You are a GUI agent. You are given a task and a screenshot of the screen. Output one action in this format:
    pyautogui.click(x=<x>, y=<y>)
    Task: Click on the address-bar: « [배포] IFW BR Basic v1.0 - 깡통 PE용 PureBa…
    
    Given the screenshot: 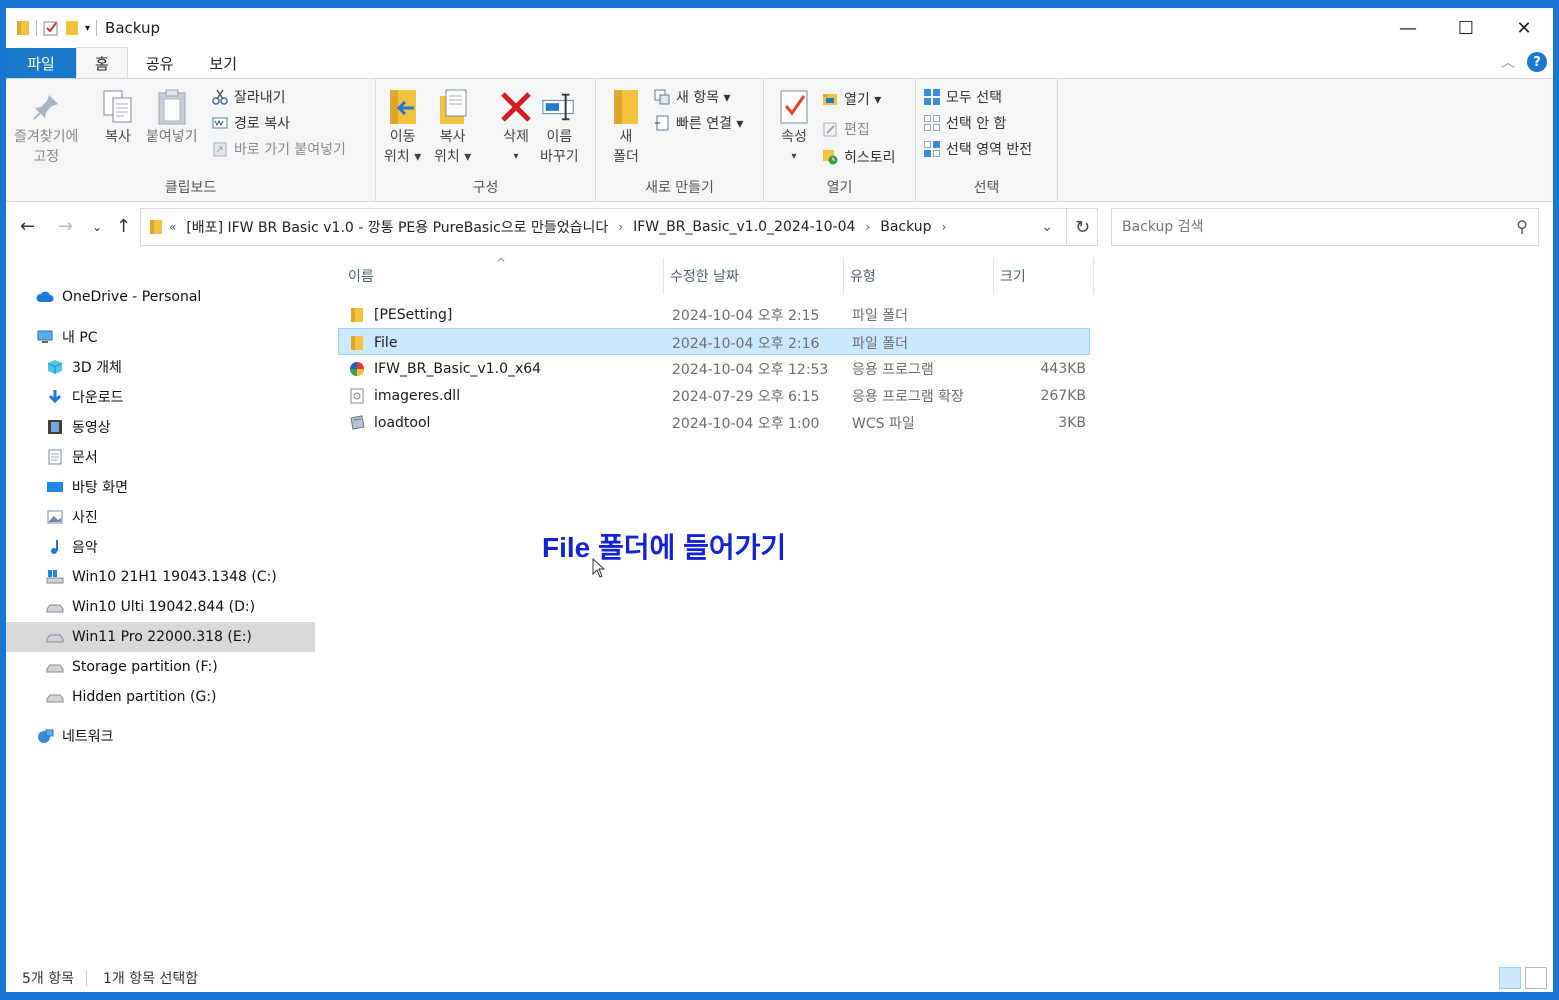 What is the action you would take?
    pyautogui.click(x=619, y=227)
    